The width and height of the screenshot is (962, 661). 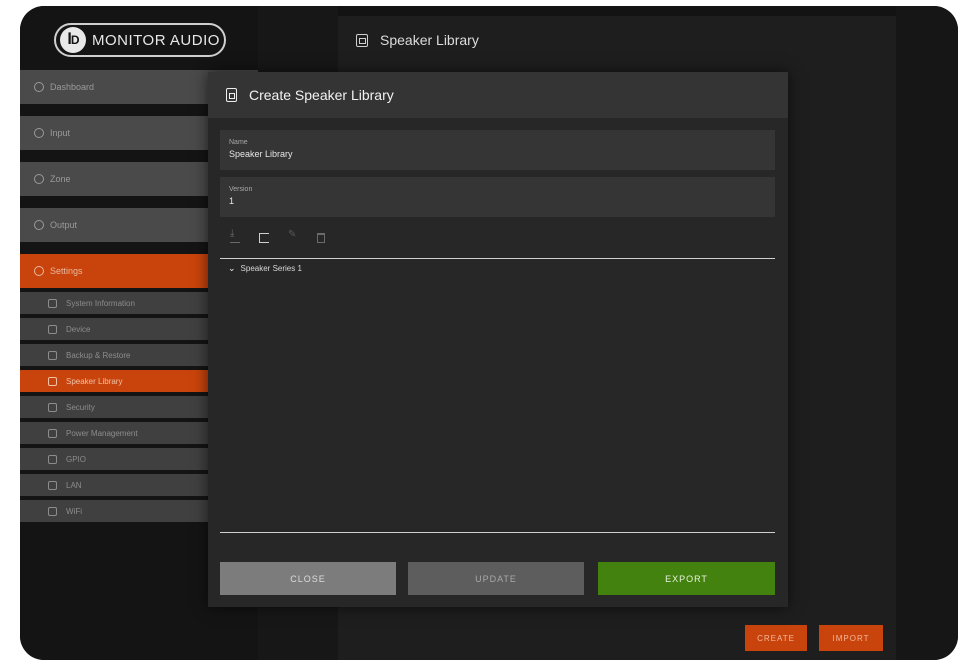 I want to click on input-icon, so click(x=39, y=133).